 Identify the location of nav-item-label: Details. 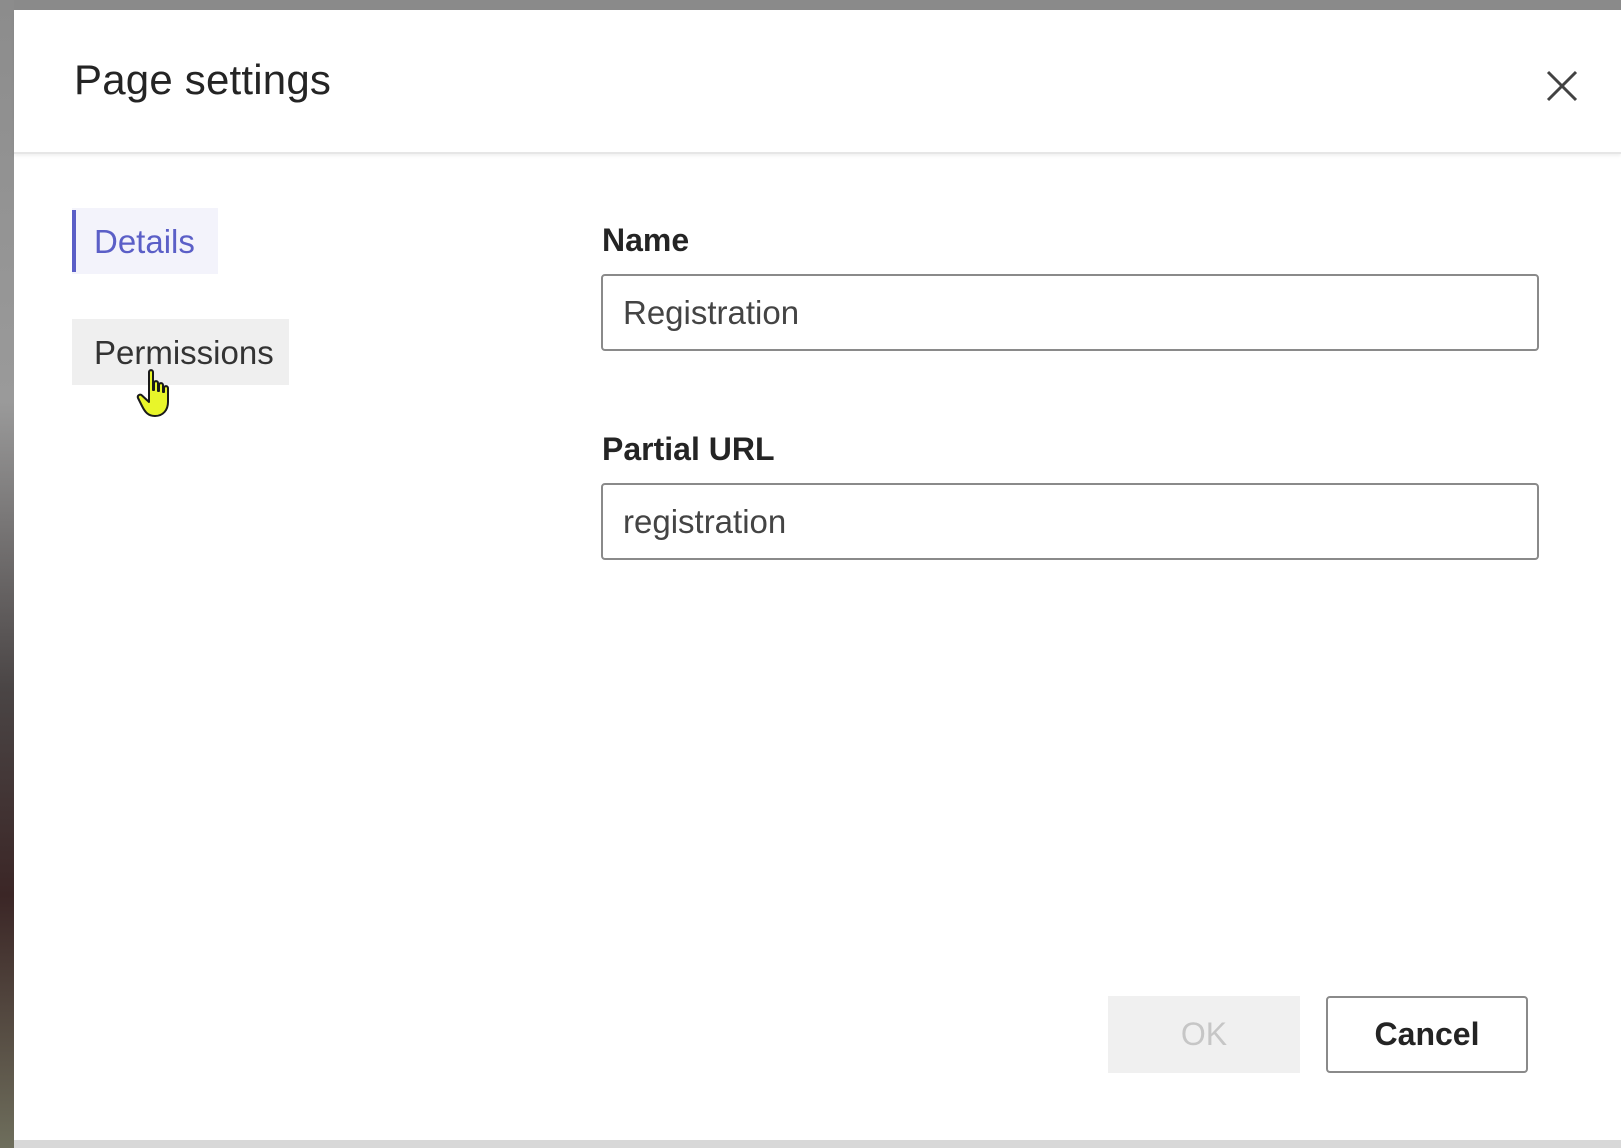
(144, 241).